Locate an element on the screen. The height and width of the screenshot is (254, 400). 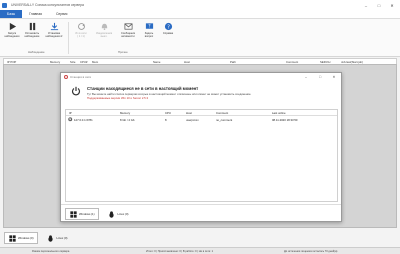
dialog-tab-linux: Linux (0) is located at coordinates (118, 214).